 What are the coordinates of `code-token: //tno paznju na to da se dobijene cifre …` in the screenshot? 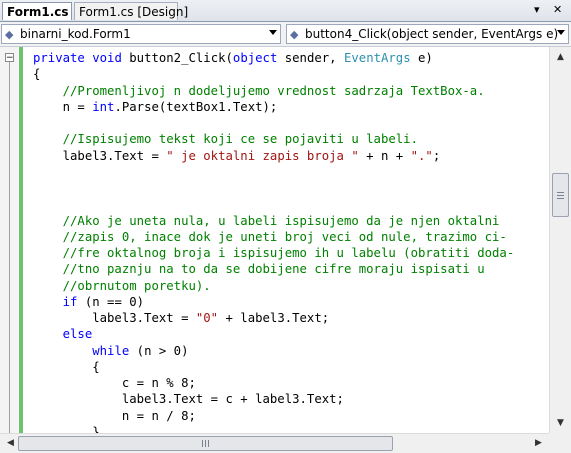 It's located at (259, 269).